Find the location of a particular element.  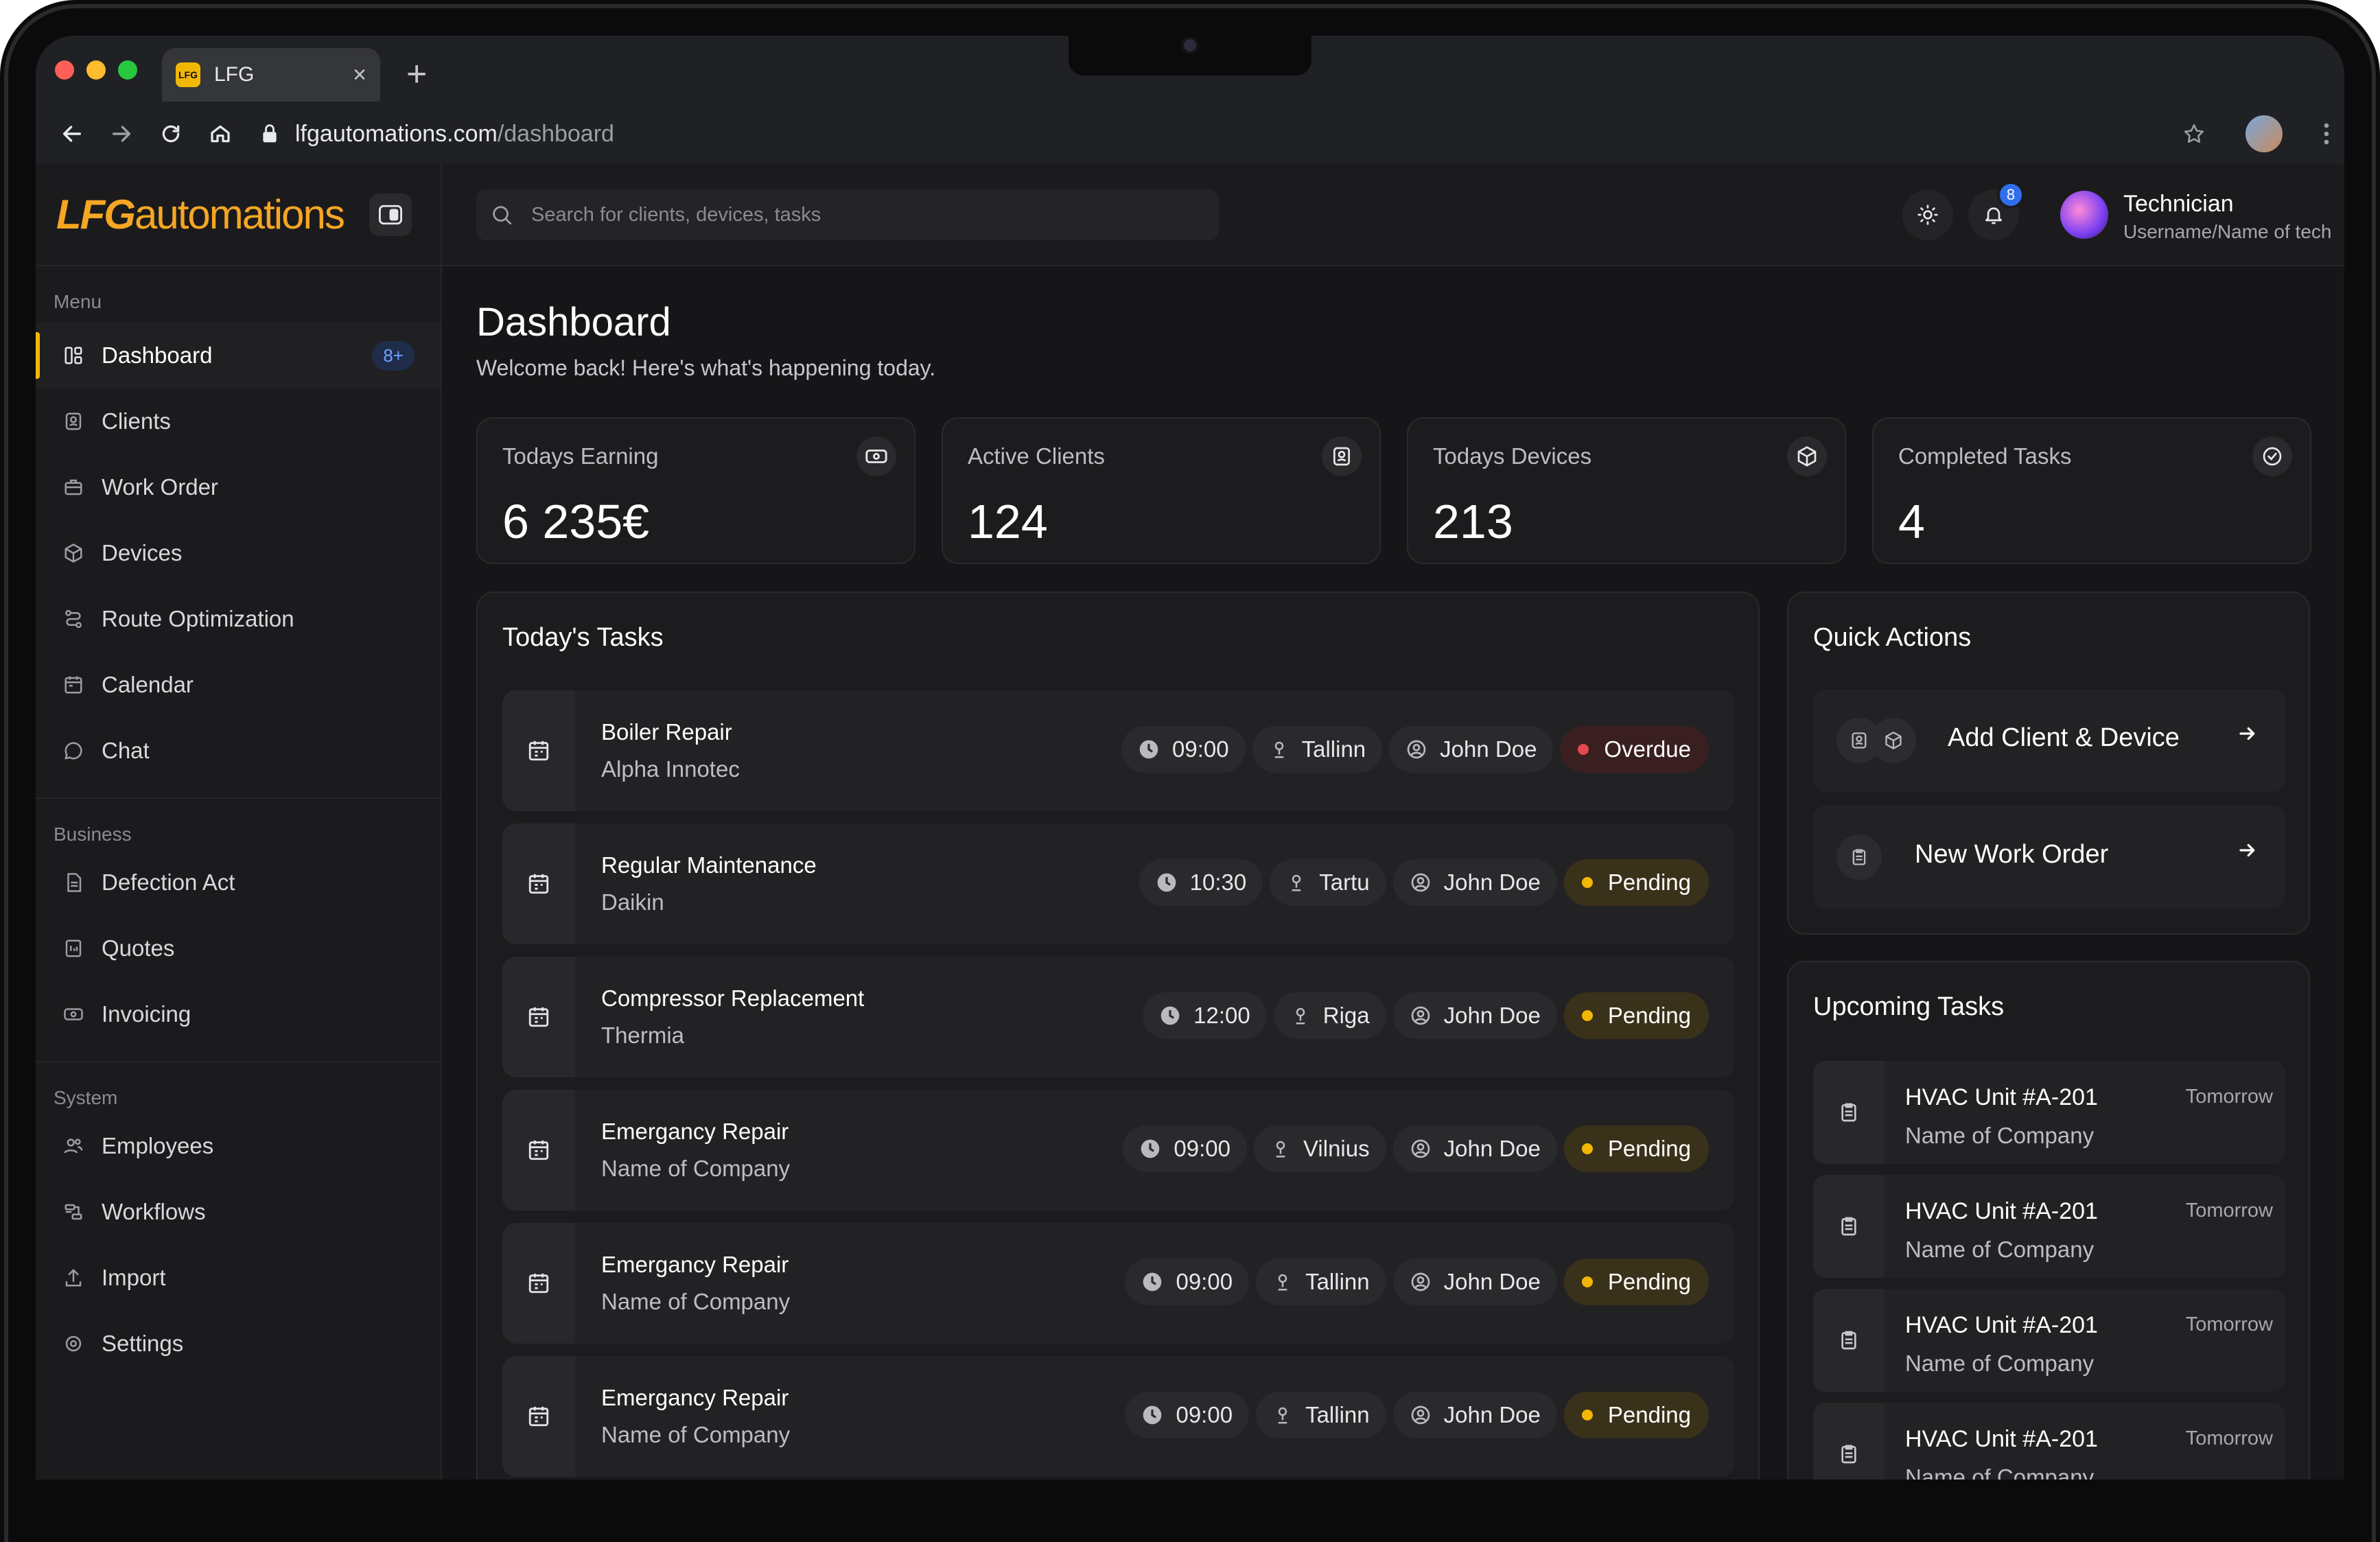

stat-card-completed: Completed Tasks 4 is located at coordinates (2091, 490).